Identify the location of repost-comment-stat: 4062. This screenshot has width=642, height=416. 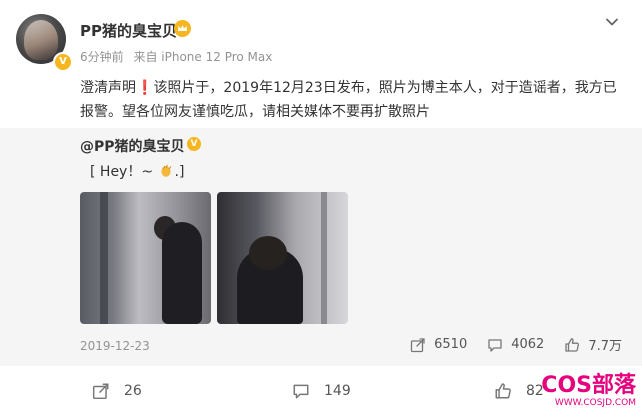
(515, 345).